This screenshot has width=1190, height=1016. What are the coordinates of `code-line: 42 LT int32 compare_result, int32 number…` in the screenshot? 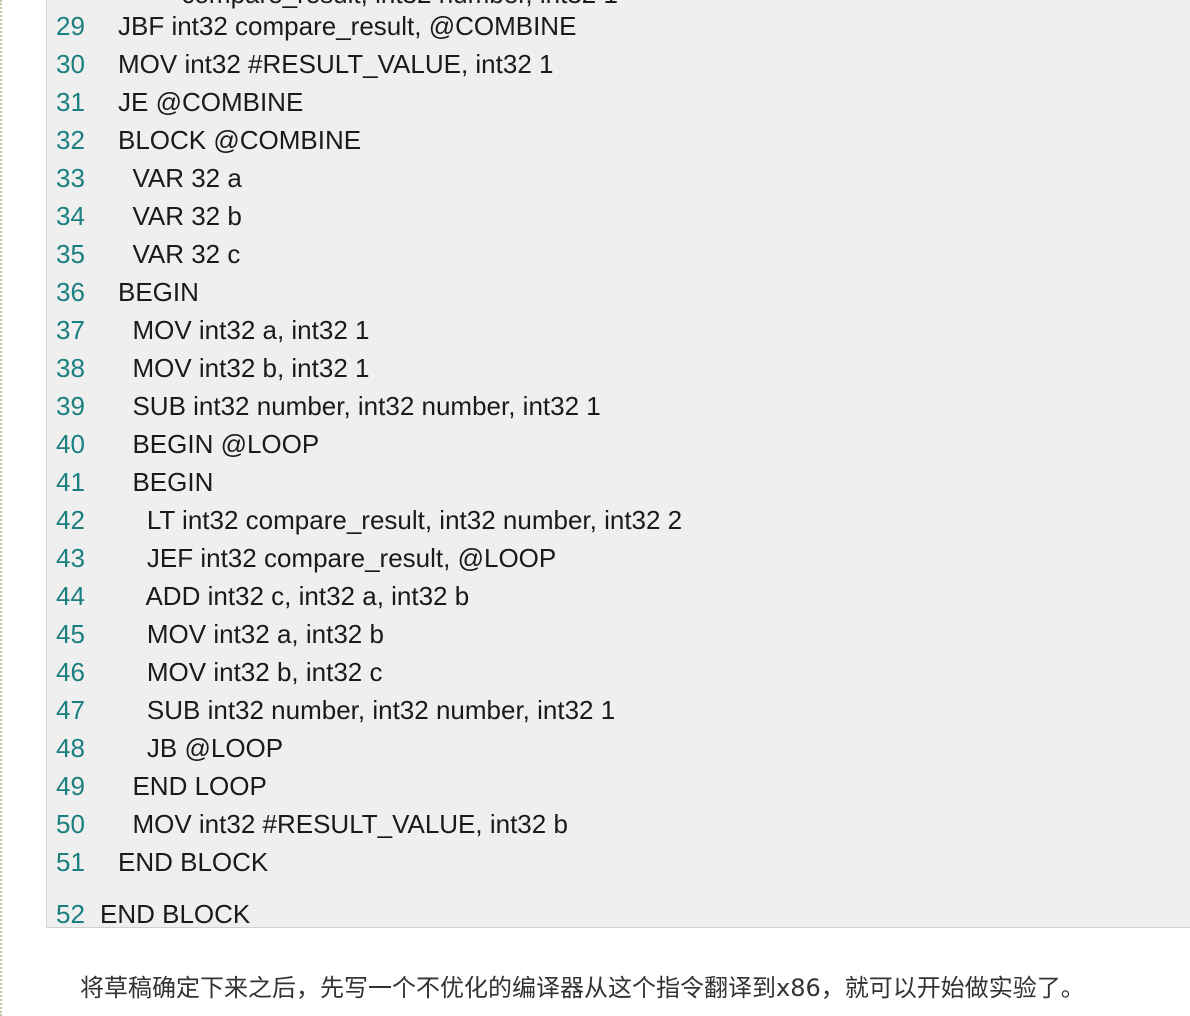 It's located at (618, 520).